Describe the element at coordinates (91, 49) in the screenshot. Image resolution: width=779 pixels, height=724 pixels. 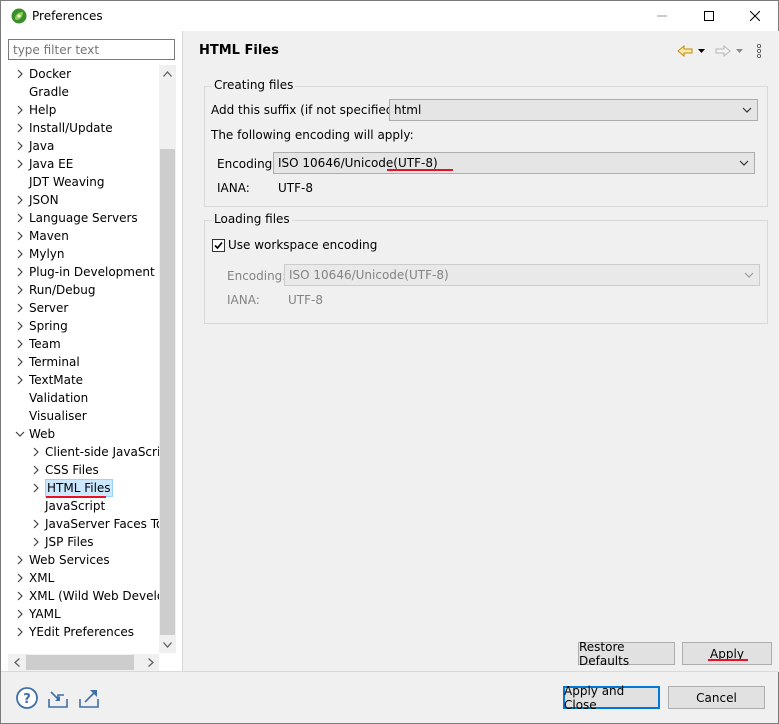
I see `filter-input` at that location.